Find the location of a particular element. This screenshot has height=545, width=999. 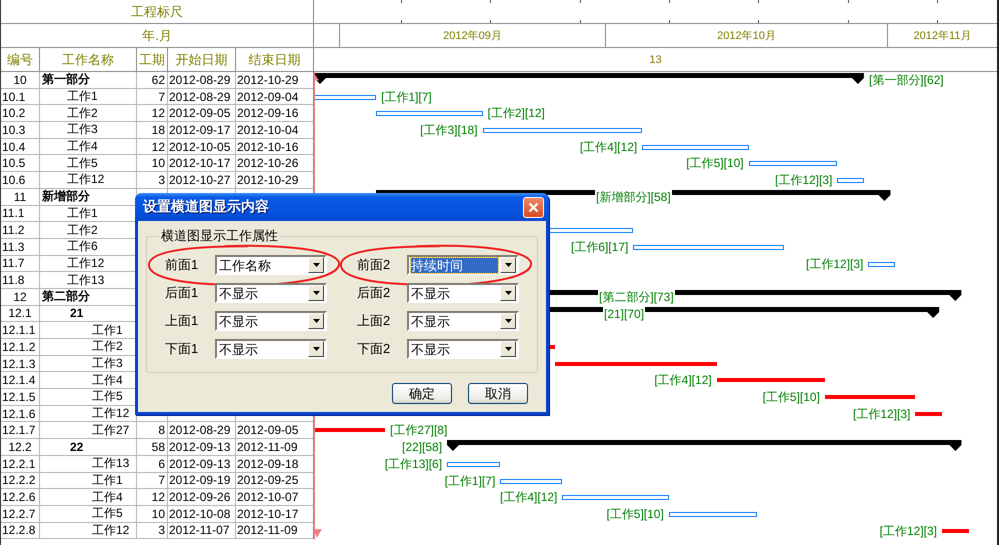

table-cell: 第一部分 is located at coordinates (88, 80).